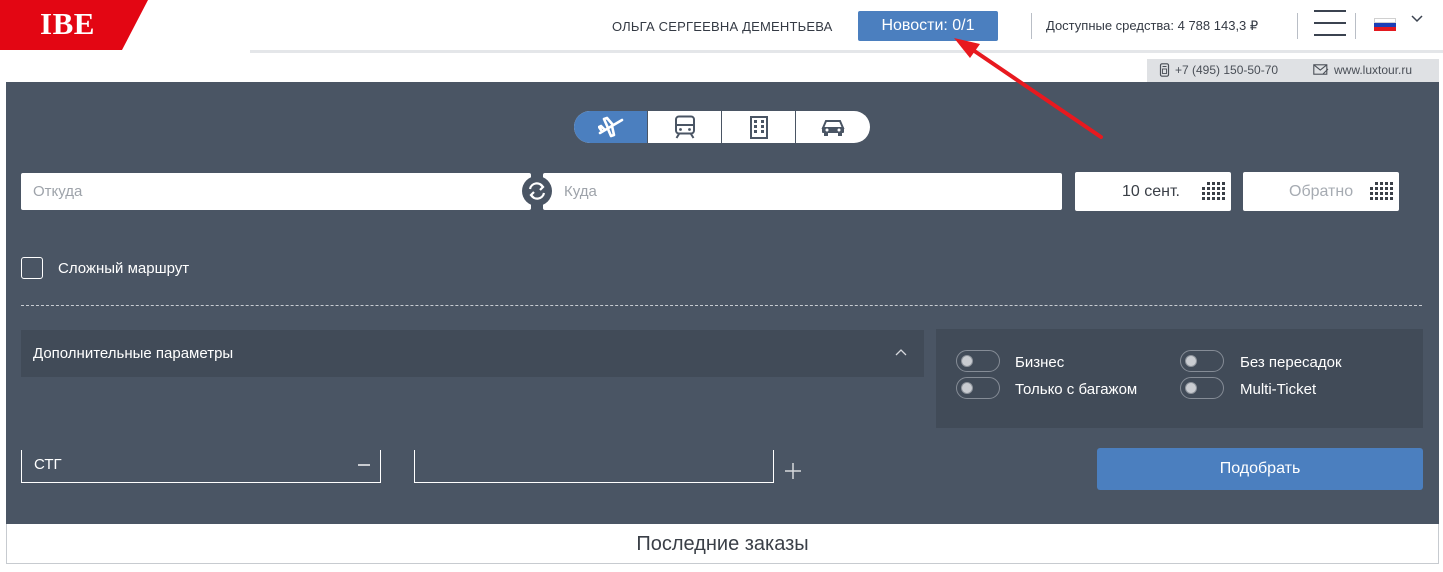  I want to click on mail-icon, so click(1321, 69).